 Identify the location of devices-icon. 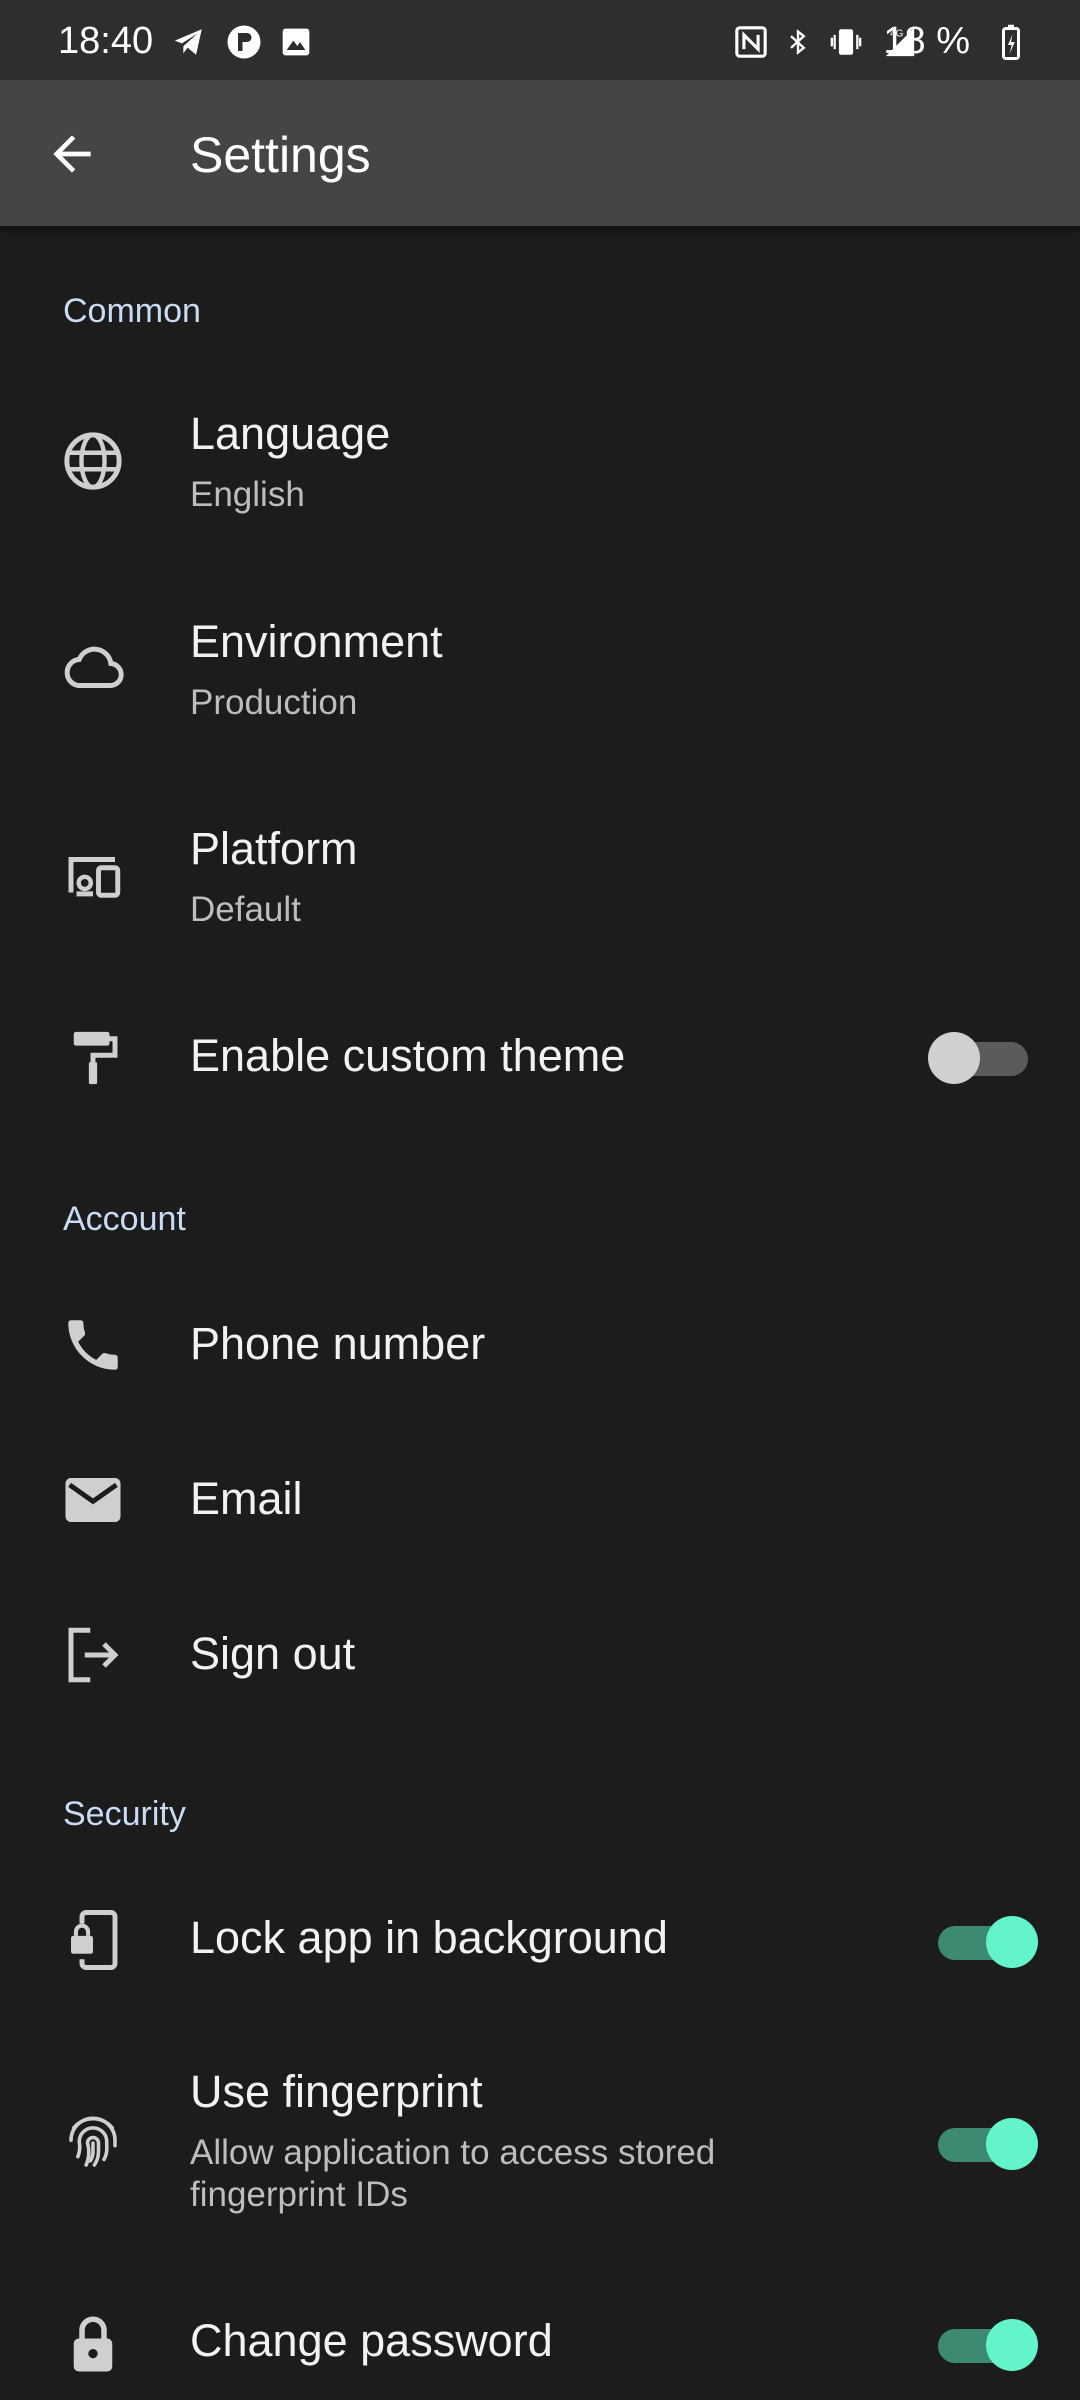
(93, 876).